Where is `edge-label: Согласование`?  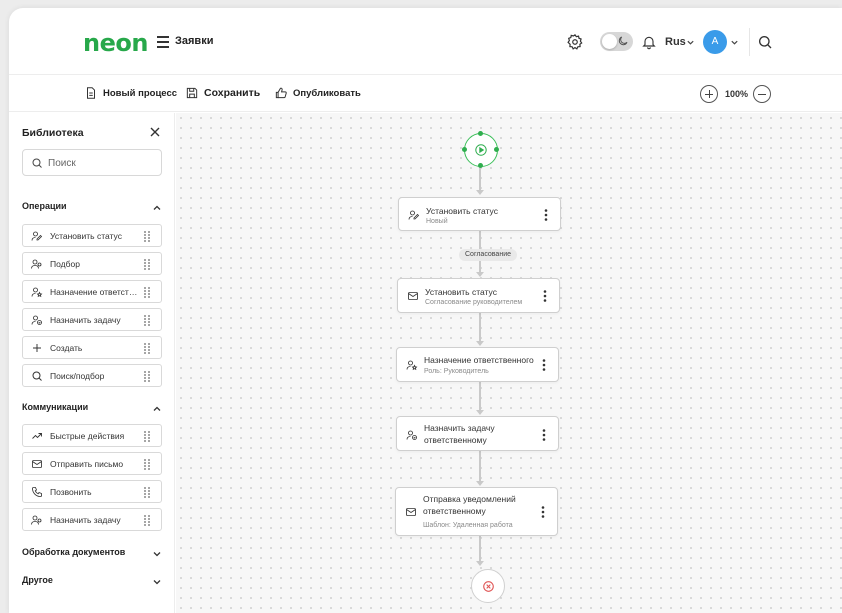
edge-label: Согласование is located at coordinates (488, 255).